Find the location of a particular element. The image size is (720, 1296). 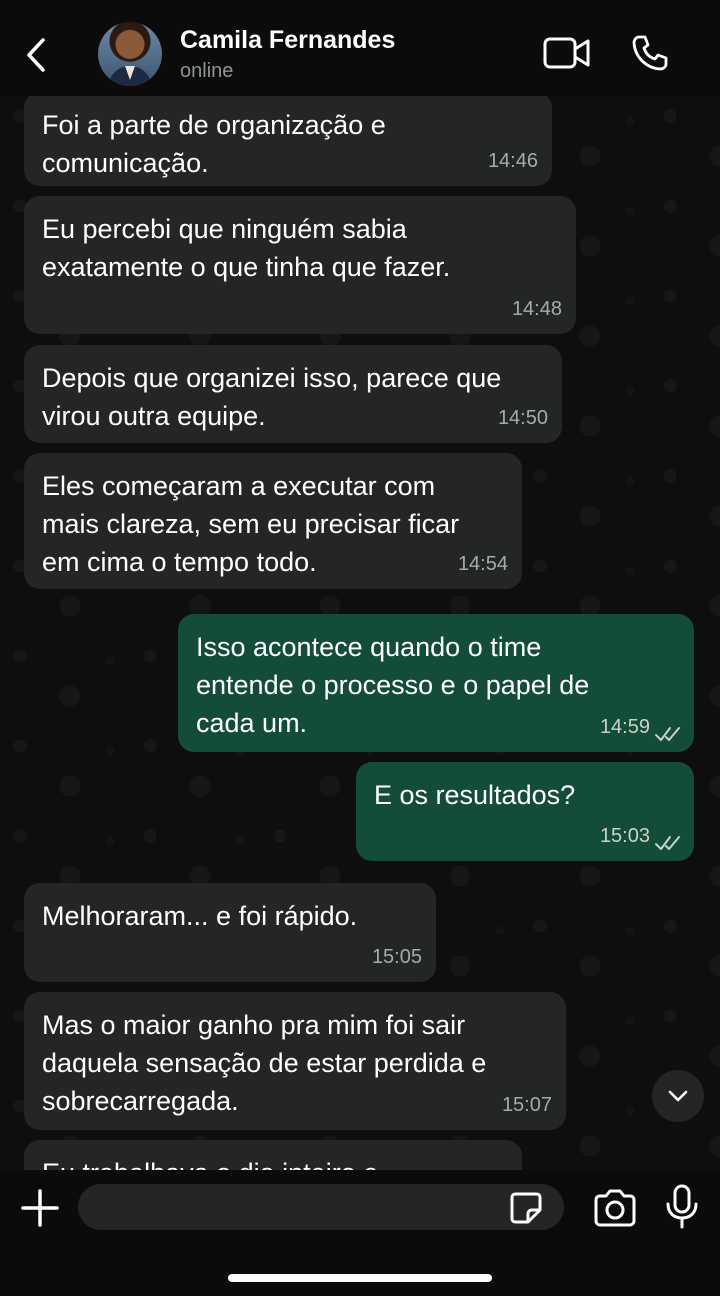

message-time: 14:50 is located at coordinates (522, 418).